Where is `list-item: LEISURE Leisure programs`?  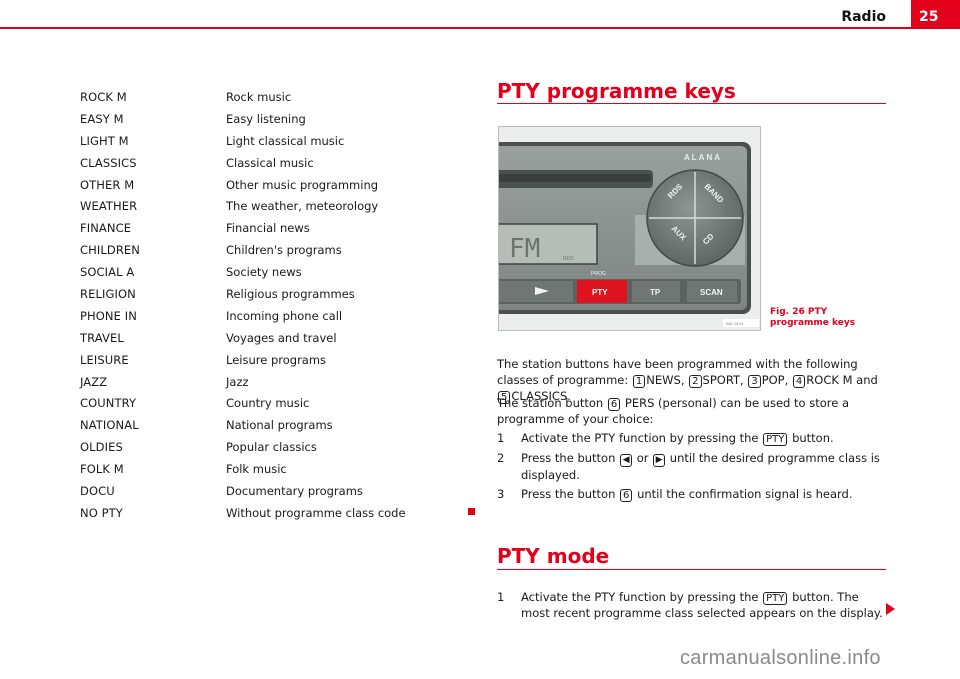
list-item: LEISURE Leisure programs is located at coordinates (243, 360).